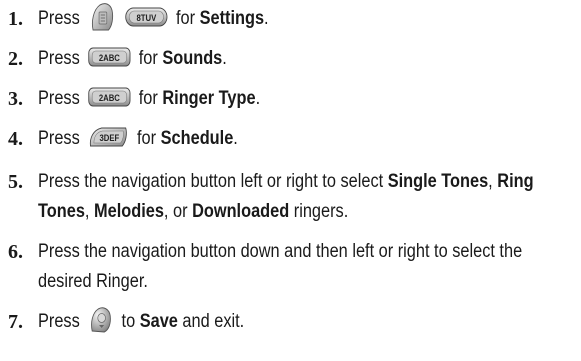  What do you see at coordinates (197, 138) in the screenshot?
I see `menu-name: Schedule` at bounding box center [197, 138].